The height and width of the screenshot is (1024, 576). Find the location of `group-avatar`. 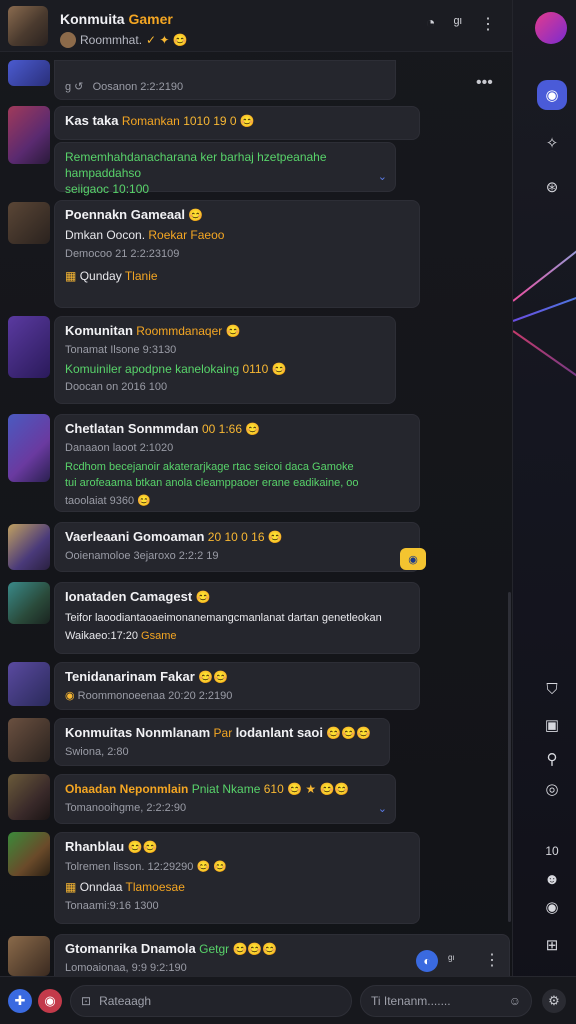

group-avatar is located at coordinates (28, 26).